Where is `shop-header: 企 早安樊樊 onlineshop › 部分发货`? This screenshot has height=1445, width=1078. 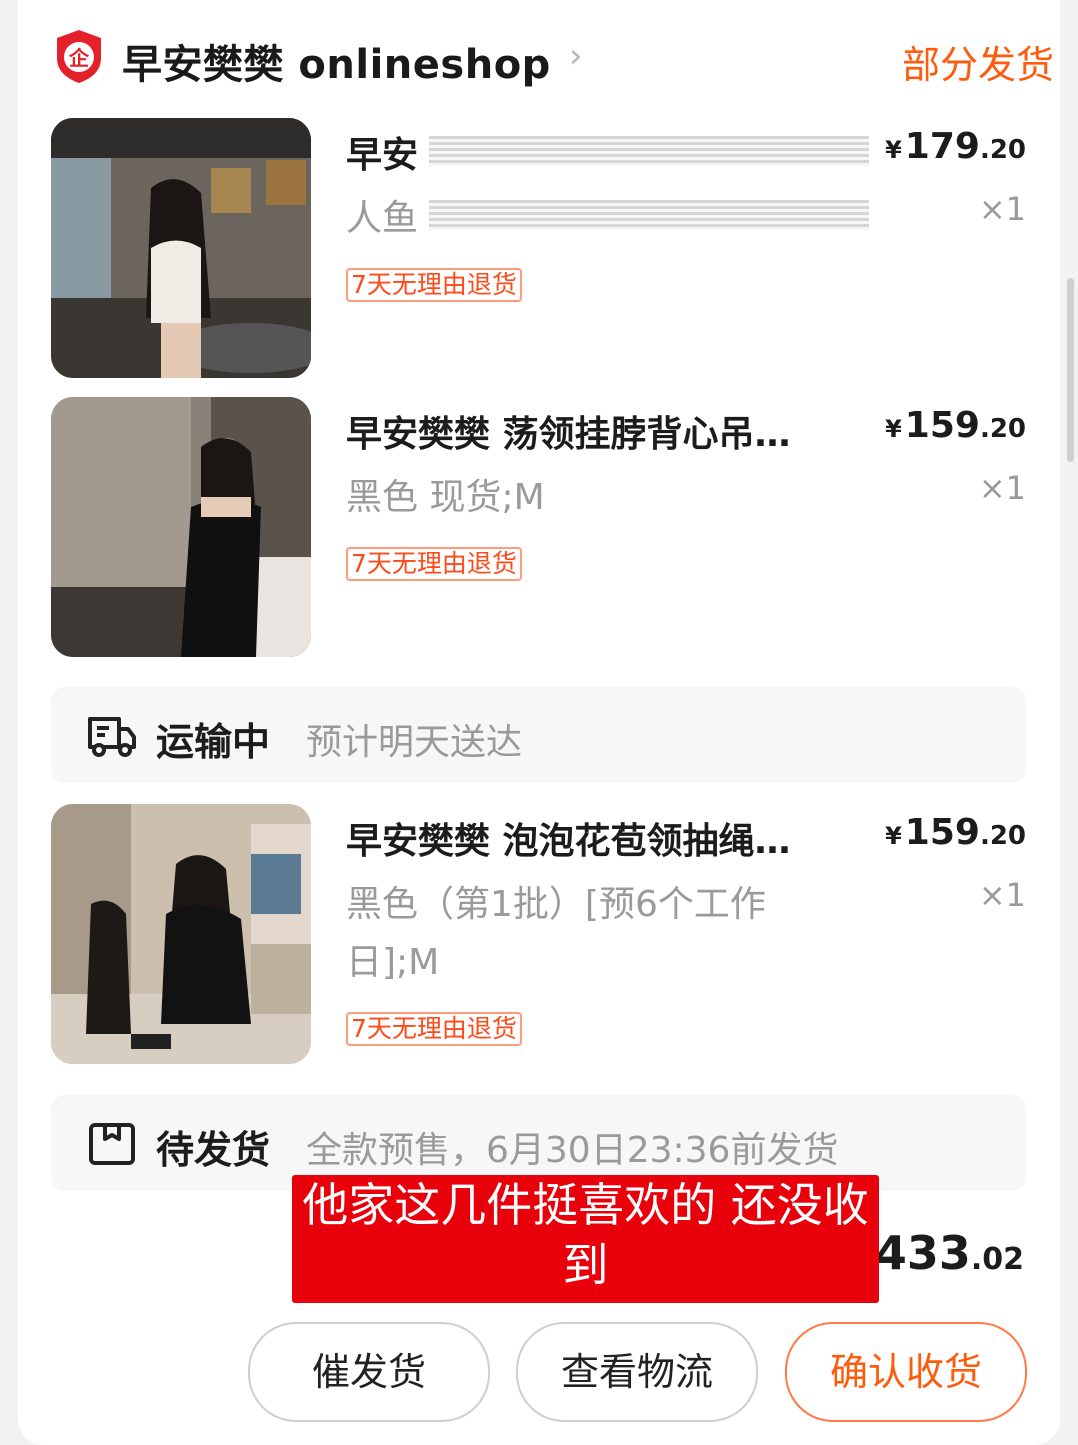
shop-header: 企 早安樊樊 onlineshop › 部分发货 is located at coordinates (554, 57).